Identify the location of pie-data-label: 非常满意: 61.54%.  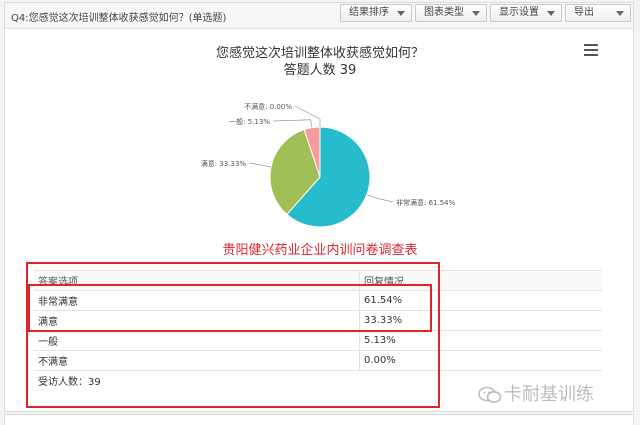
(426, 202).